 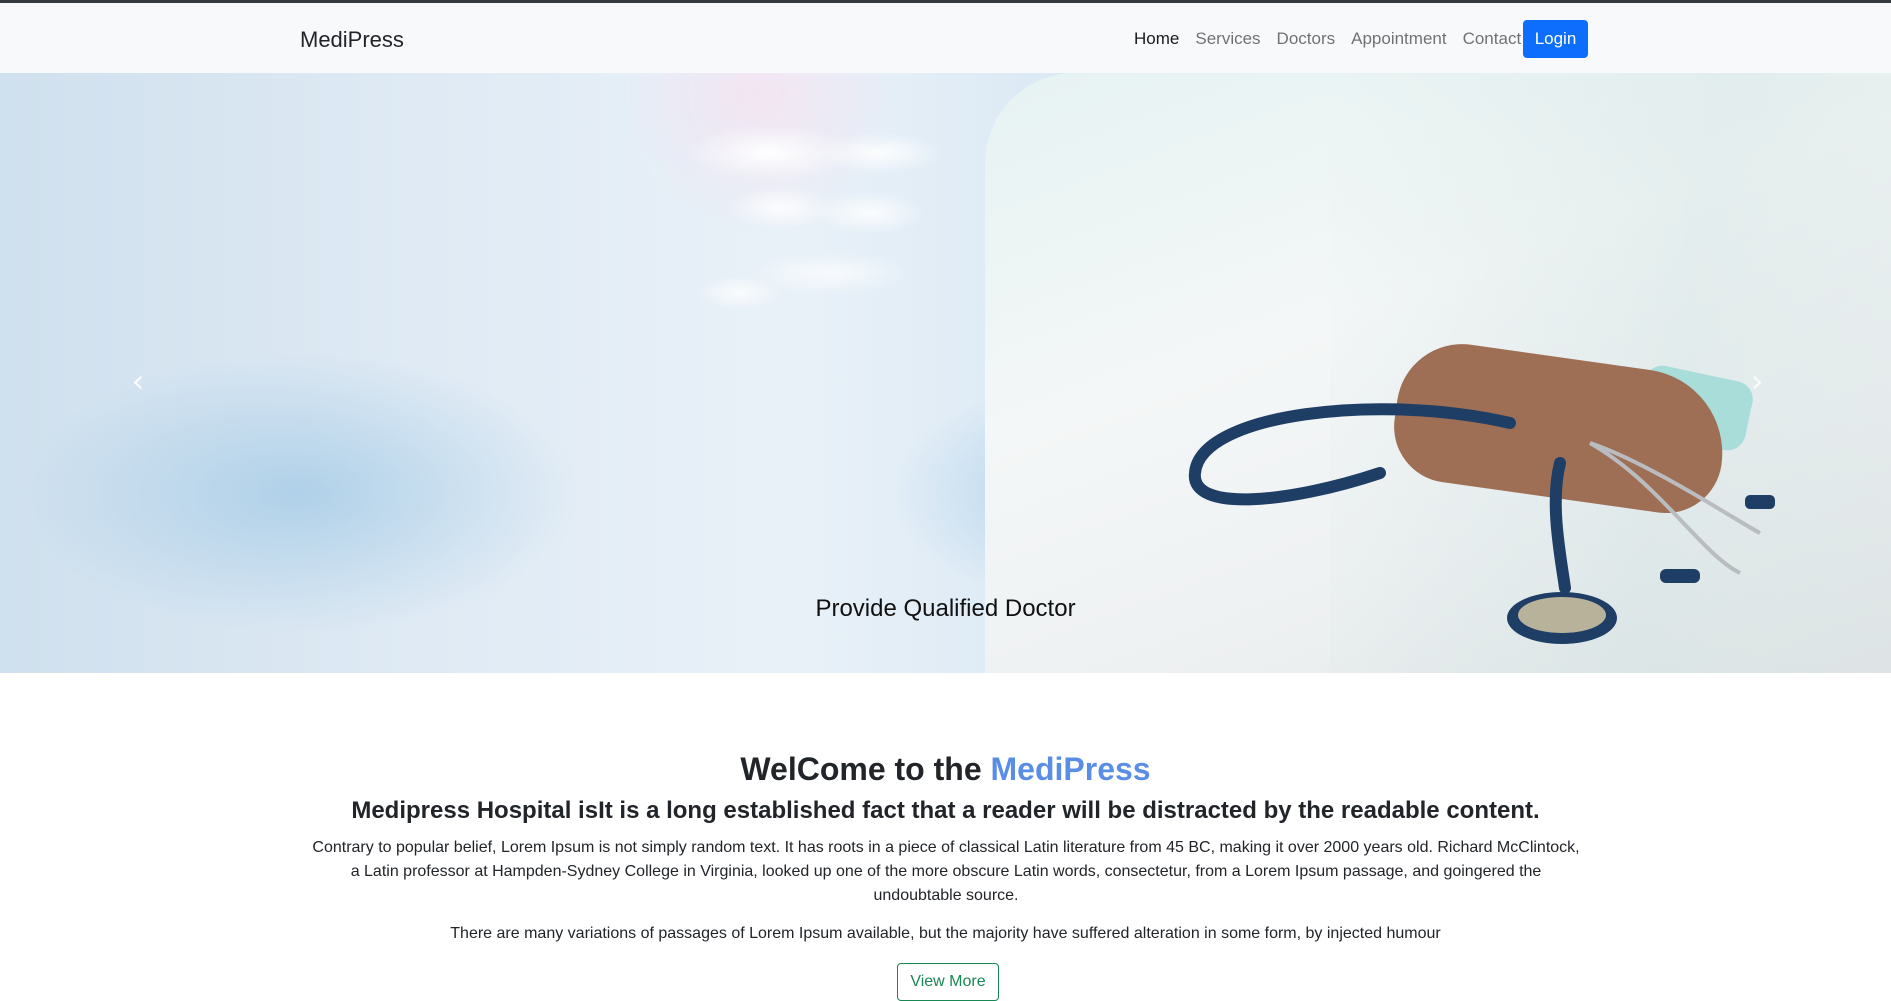 I want to click on carousel-caption: Provide Qualified Doctor, so click(x=945, y=608).